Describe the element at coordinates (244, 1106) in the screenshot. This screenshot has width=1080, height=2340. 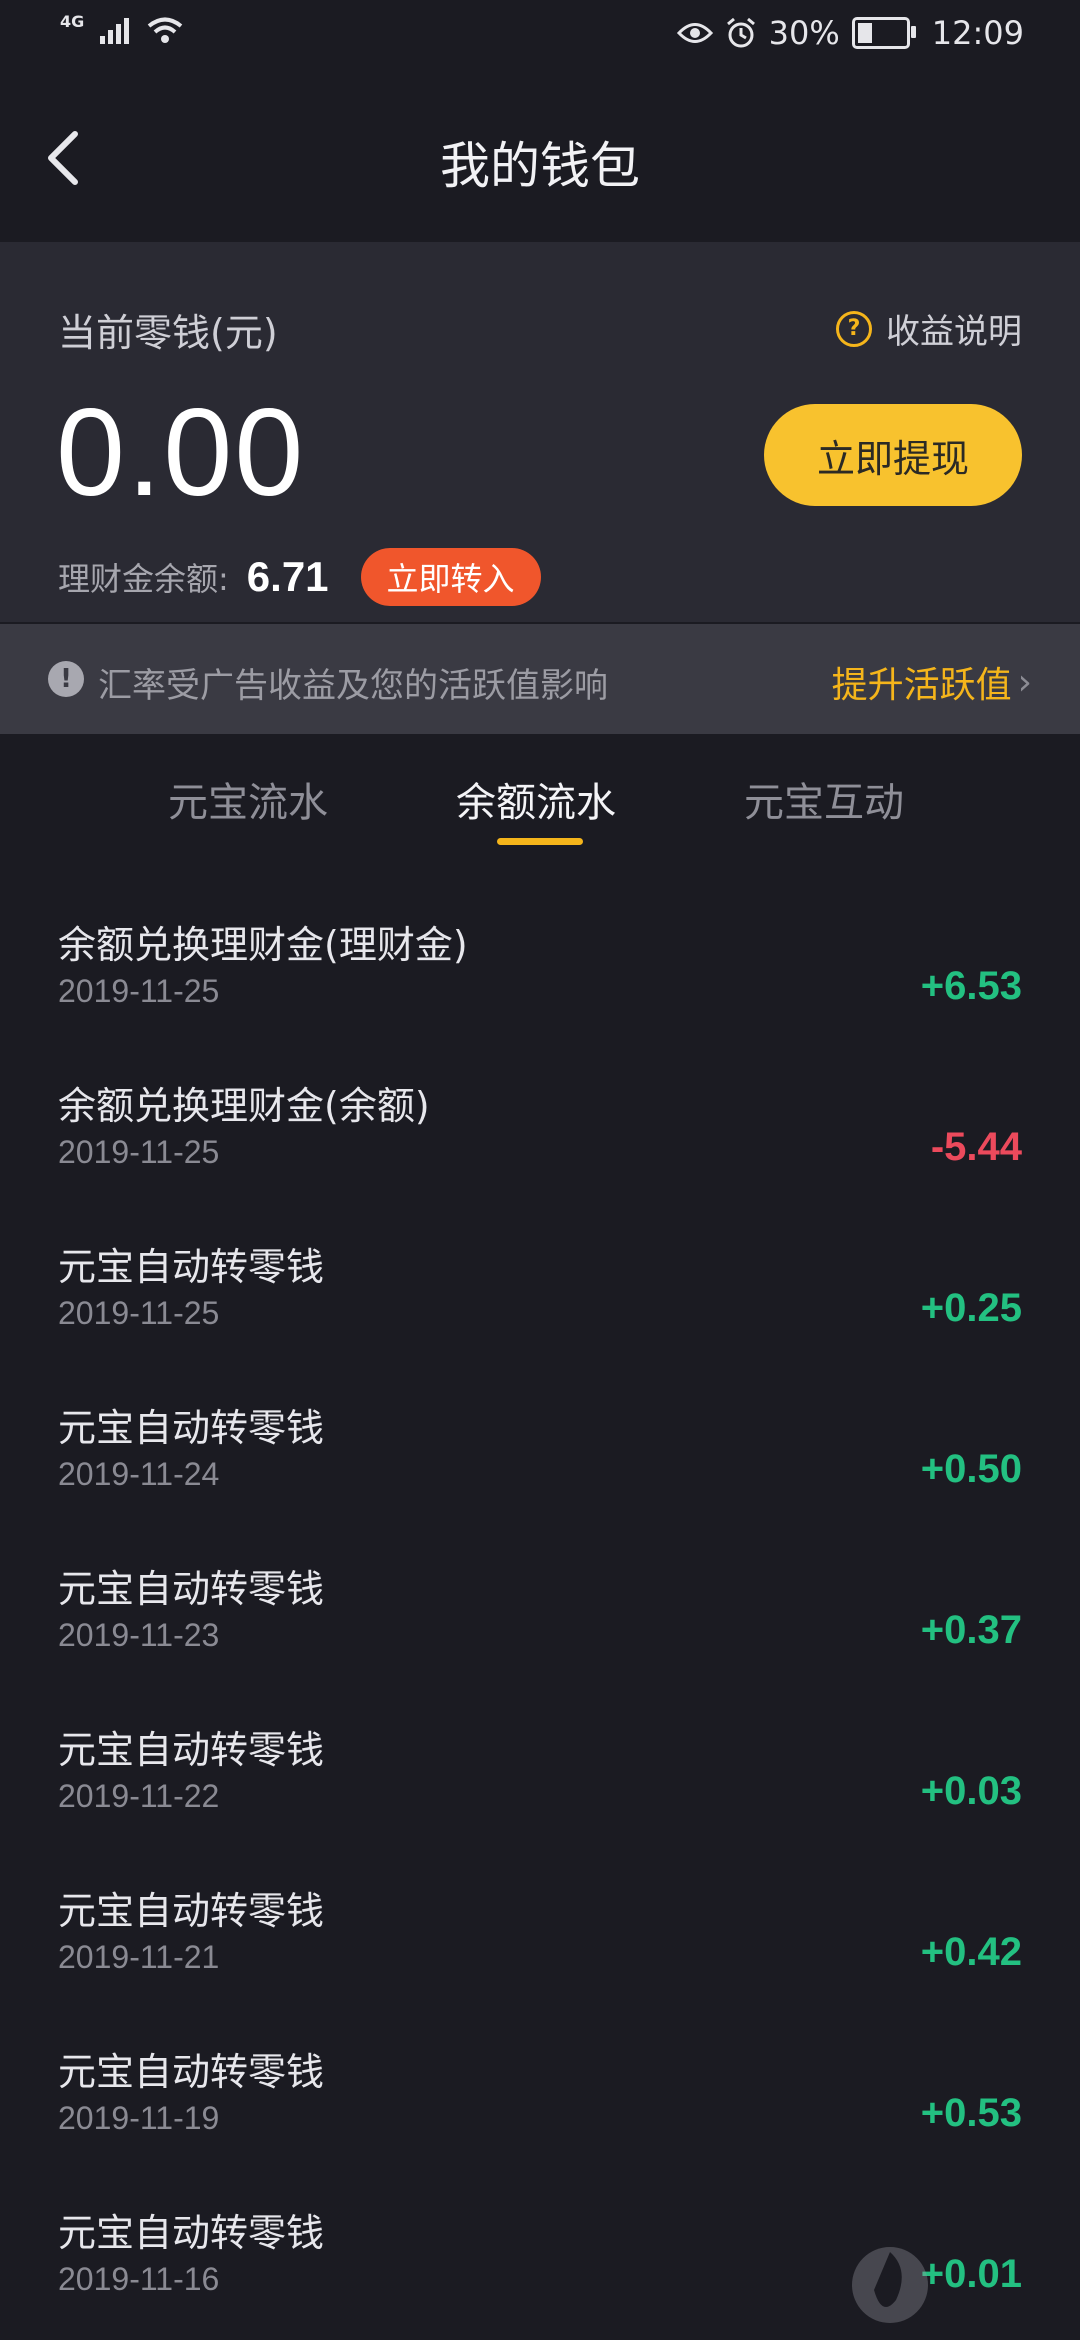
I see `transaction-title: 余额兑换理财金(余额)` at that location.